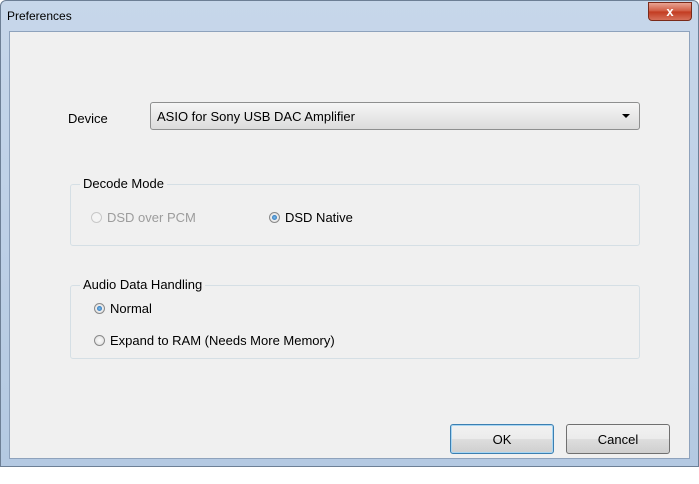 This screenshot has width=699, height=484. I want to click on radio-dsd-native: DSD Native, so click(311, 217).